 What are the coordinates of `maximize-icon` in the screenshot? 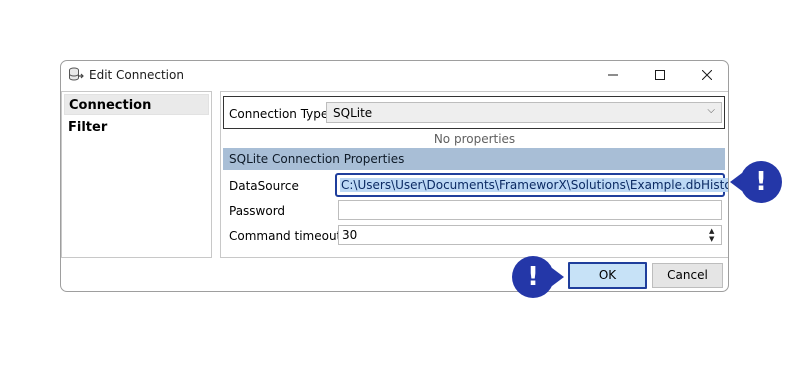 It's located at (660, 75).